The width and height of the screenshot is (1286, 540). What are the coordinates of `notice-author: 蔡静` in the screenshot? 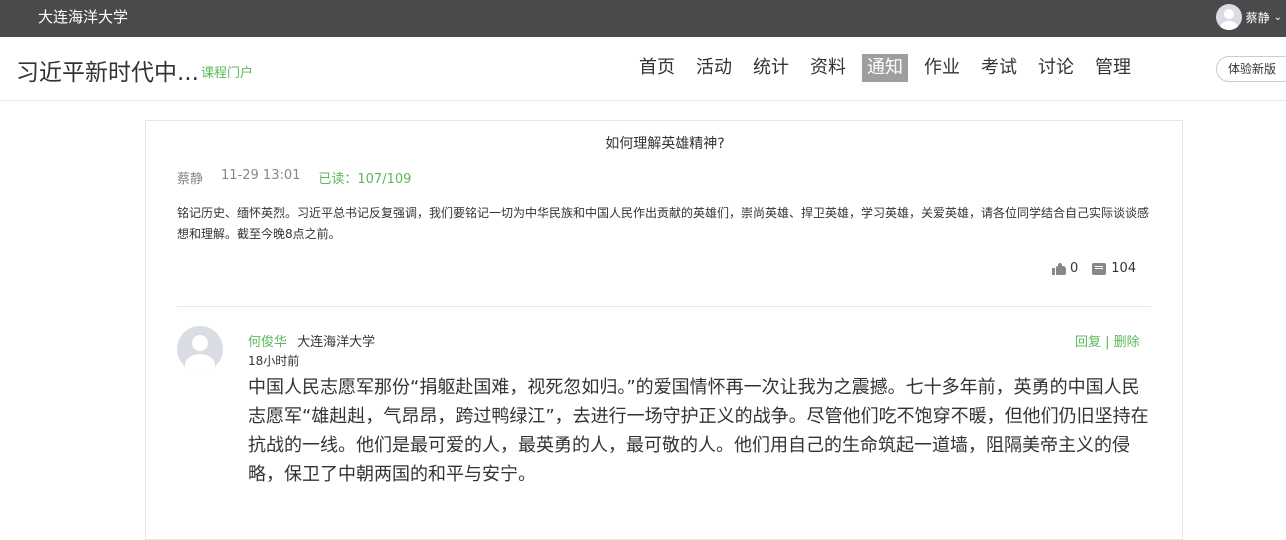 It's located at (190, 179).